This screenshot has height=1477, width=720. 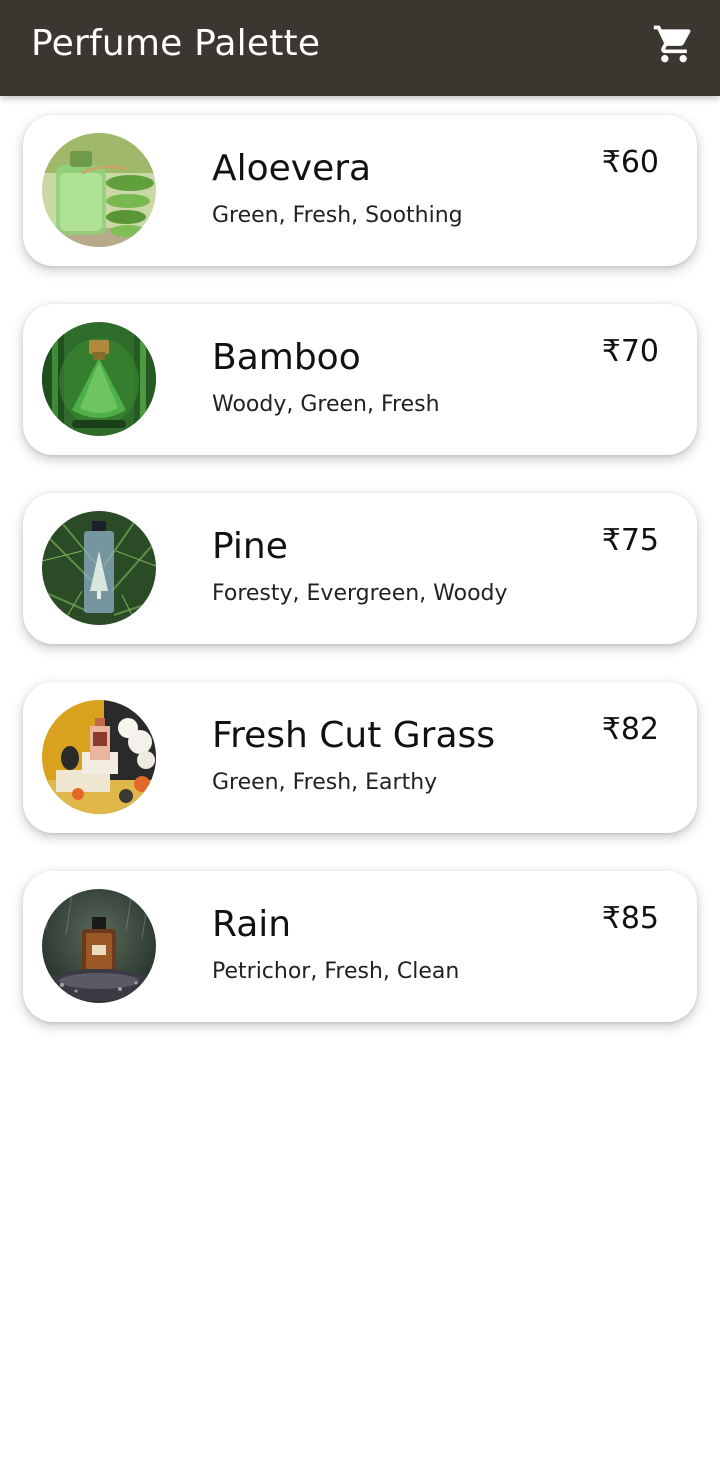 What do you see at coordinates (630, 540) in the screenshot?
I see `product-price: ₹75` at bounding box center [630, 540].